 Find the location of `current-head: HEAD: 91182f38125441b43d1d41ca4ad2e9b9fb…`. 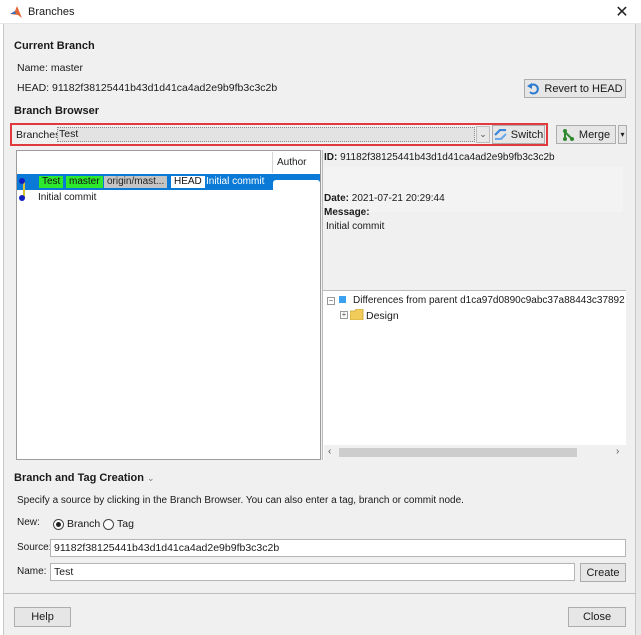

current-head: HEAD: 91182f38125441b43d1d41ca4ad2e9b9fb… is located at coordinates (147, 88).